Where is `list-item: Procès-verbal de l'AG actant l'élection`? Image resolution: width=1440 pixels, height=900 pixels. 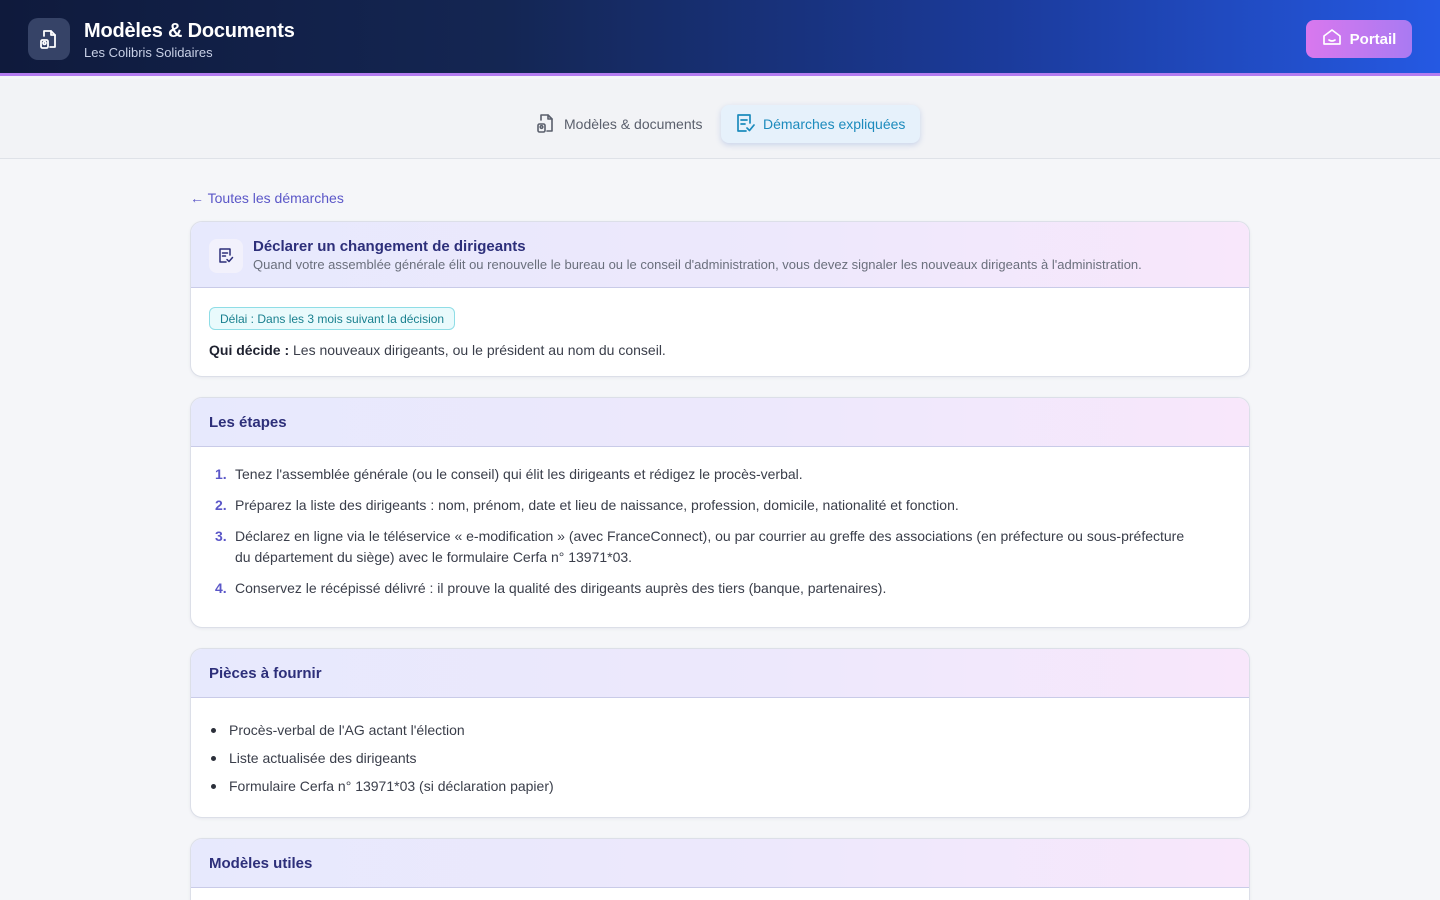 list-item: Procès-verbal de l'AG actant l'élection is located at coordinates (382, 730).